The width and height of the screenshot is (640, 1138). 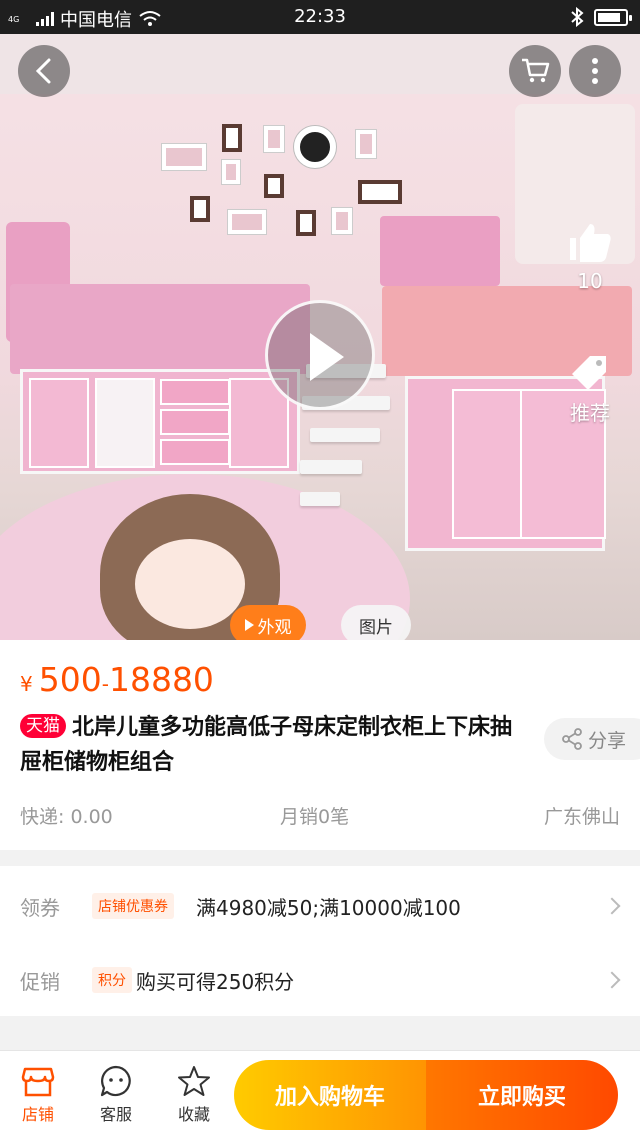 I want to click on clock-time: 22:33, so click(x=320, y=16).